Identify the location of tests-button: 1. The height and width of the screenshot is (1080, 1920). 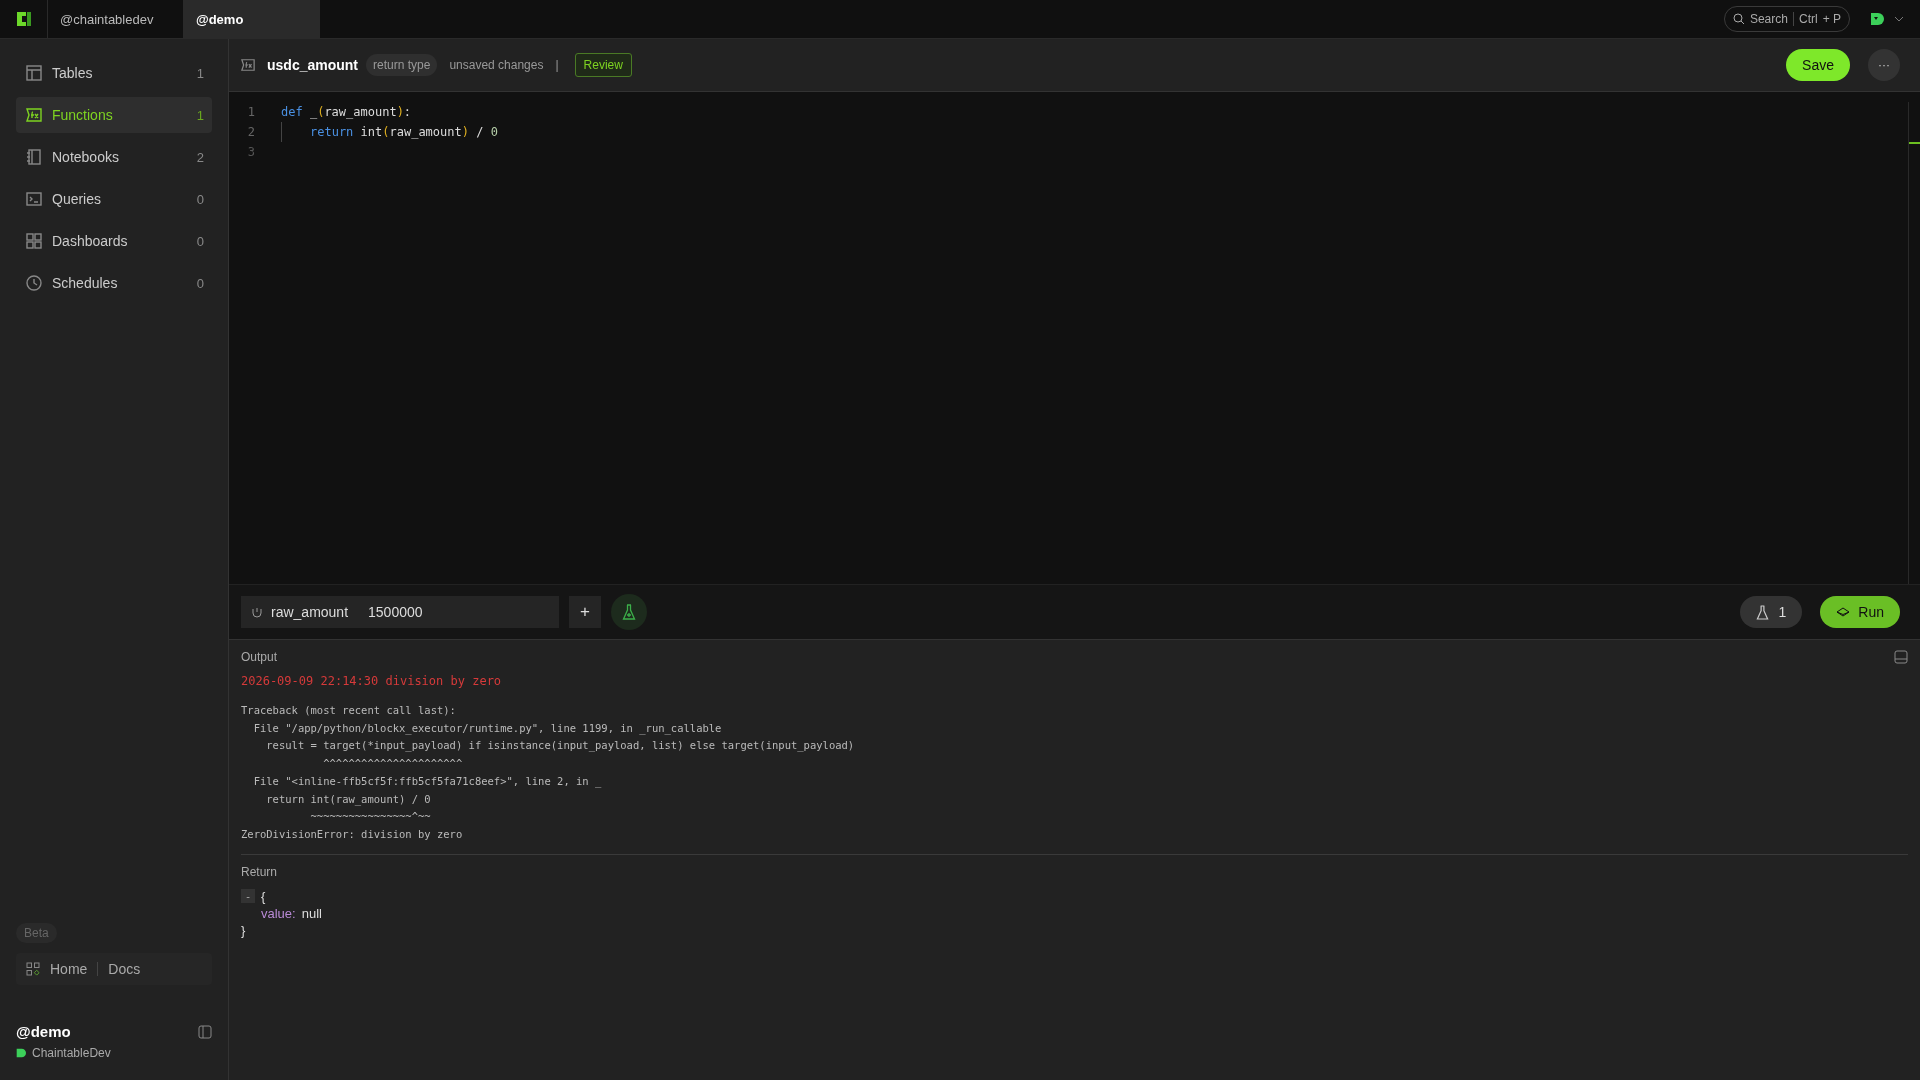
(1771, 612).